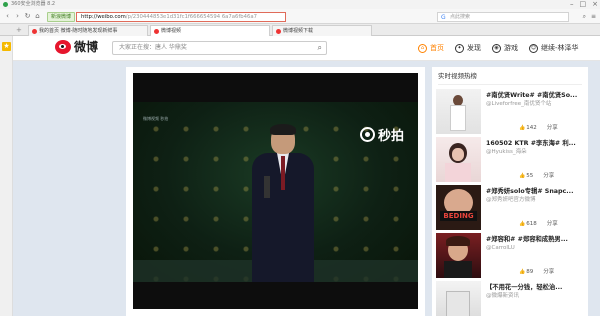 This screenshot has height=316, width=600. What do you see at coordinates (33, 4) in the screenshot?
I see `browser-title: 360安全浏览器 8.2` at bounding box center [33, 4].